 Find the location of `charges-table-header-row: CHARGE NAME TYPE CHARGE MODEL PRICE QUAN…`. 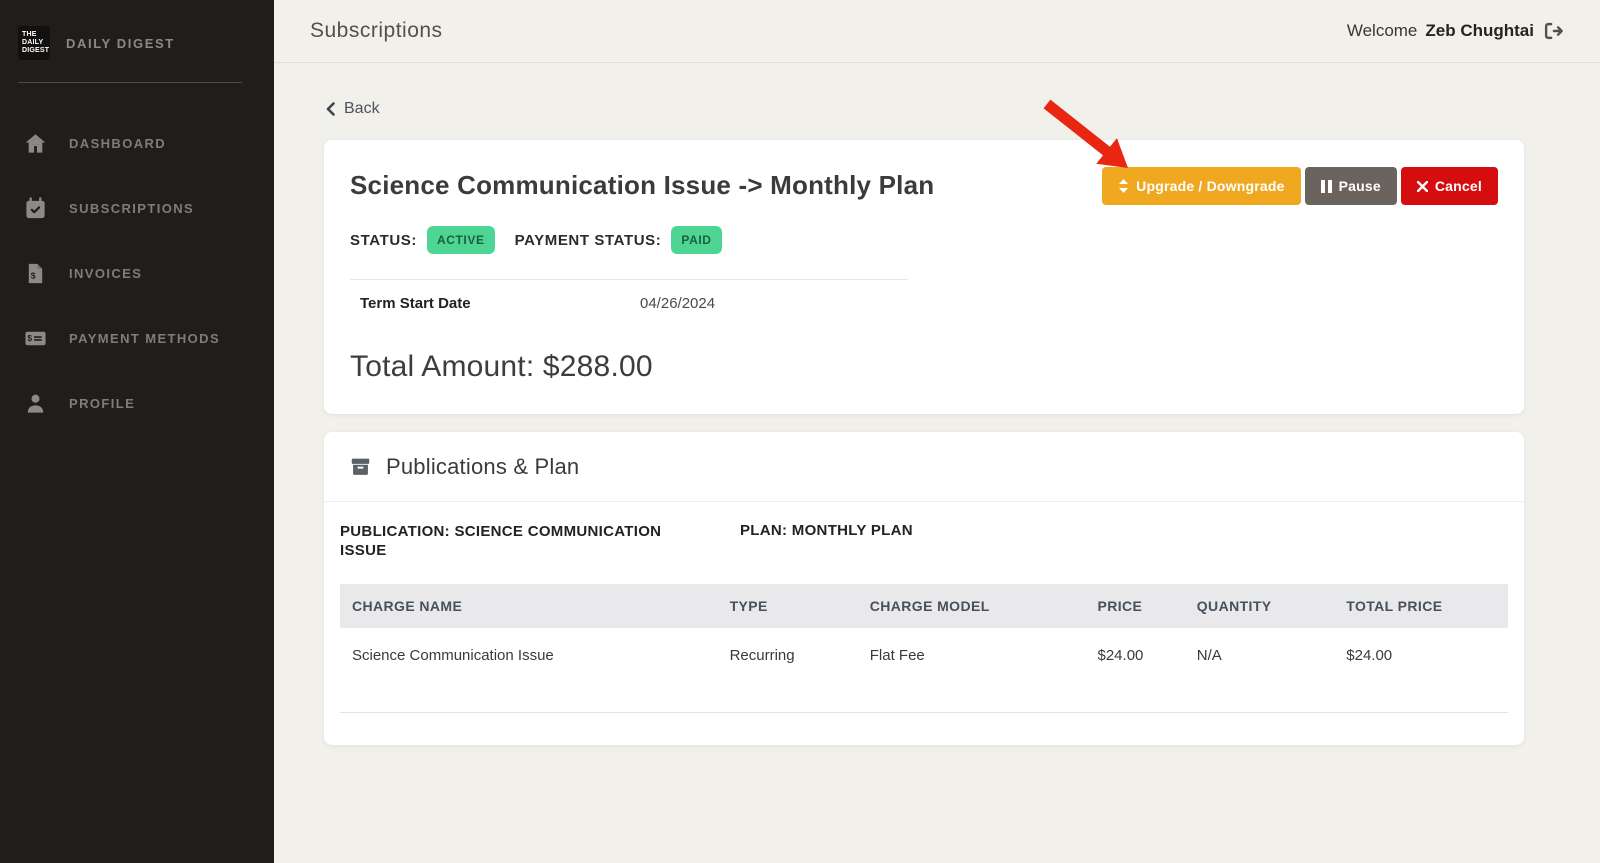

charges-table-header-row: CHARGE NAME TYPE CHARGE MODEL PRICE QUAN… is located at coordinates (924, 606).